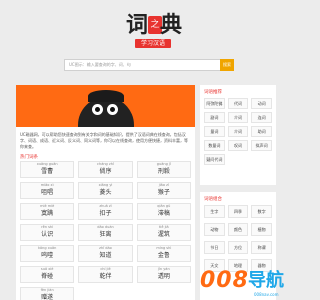  Describe the element at coordinates (266, 294) in the screenshot. I see `watermark-url: 008nav.com` at that location.